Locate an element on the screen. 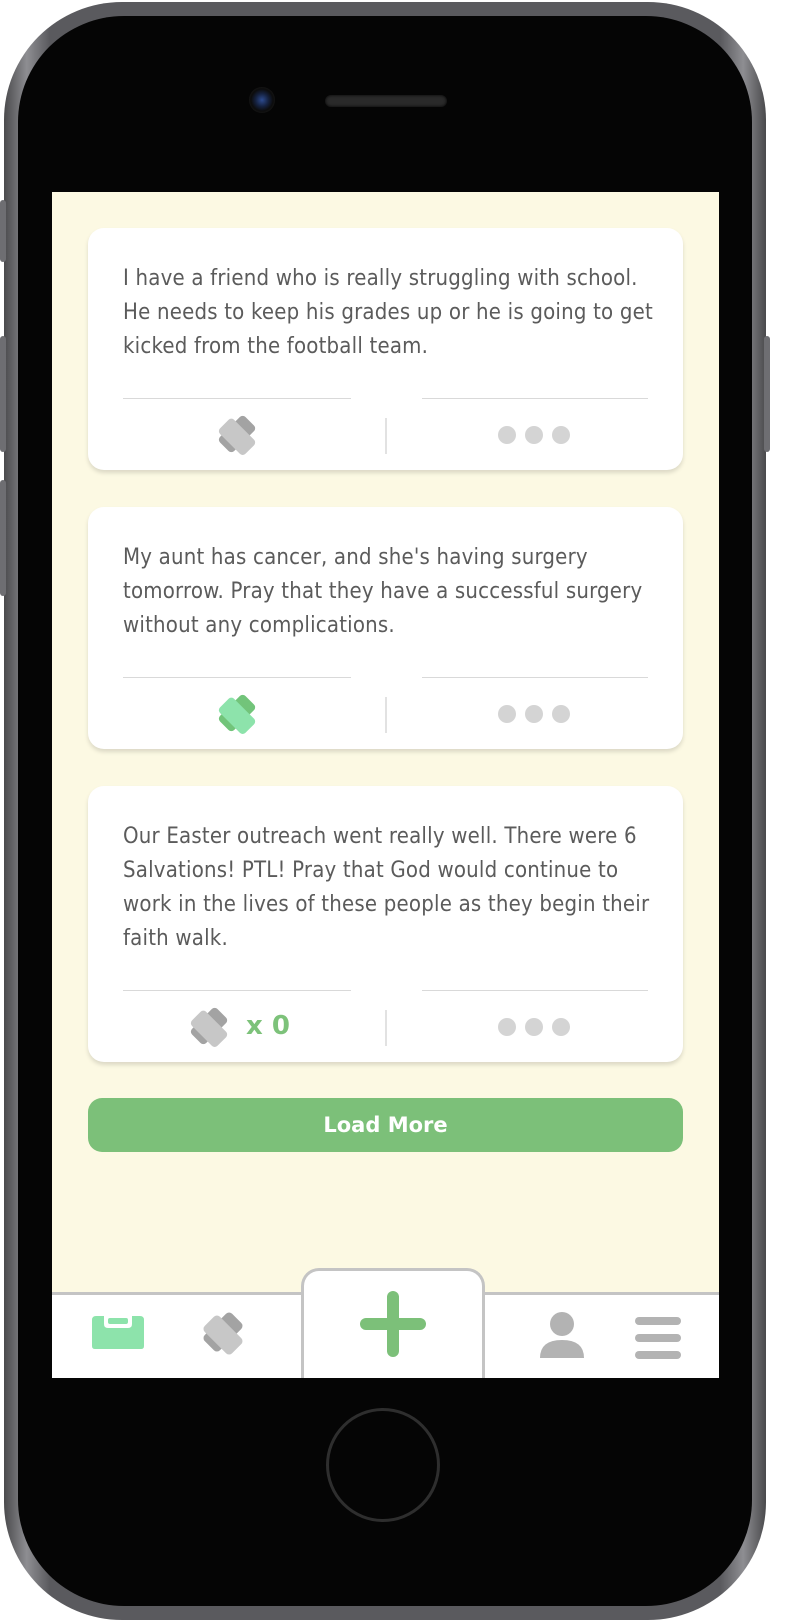 This screenshot has width=797, height=1623. tab-prayers is located at coordinates (223, 1334).